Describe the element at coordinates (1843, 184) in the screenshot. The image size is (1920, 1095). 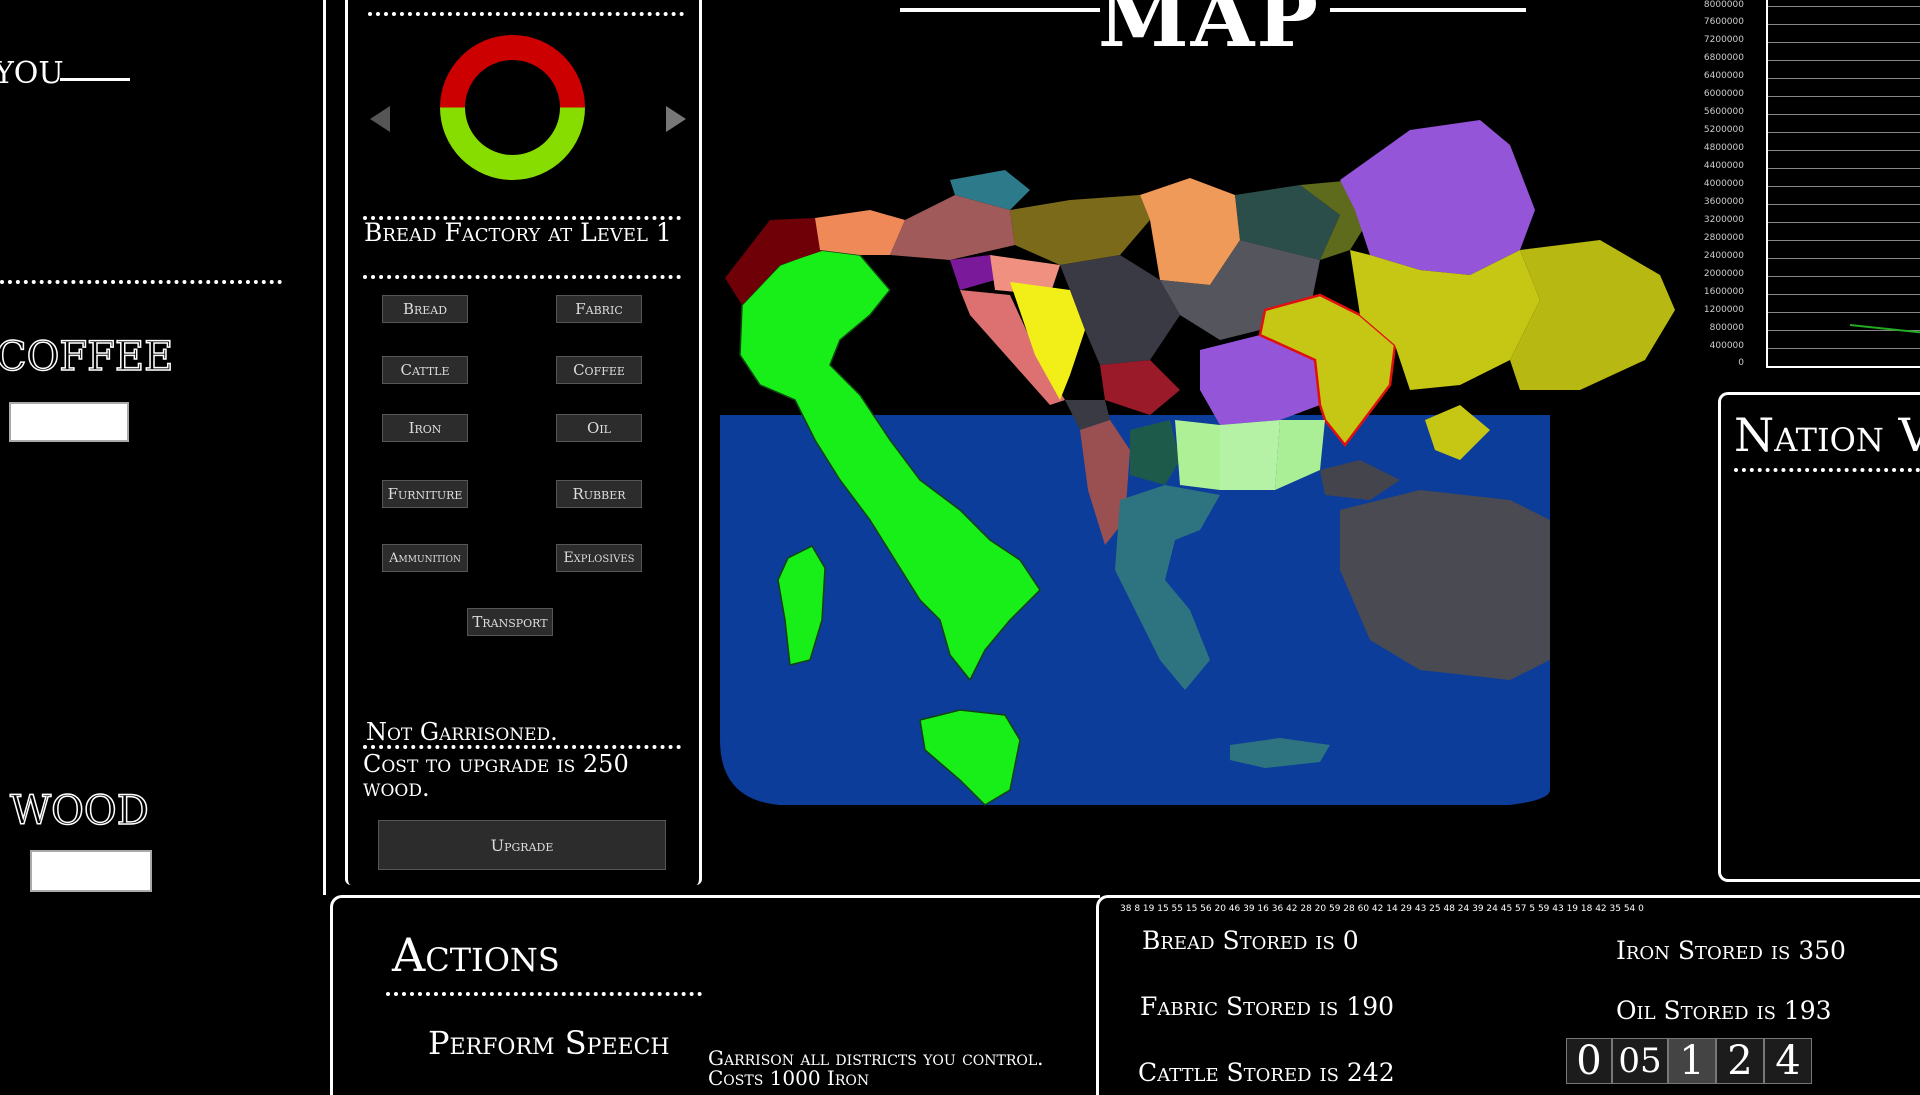
I see `graph-plot` at that location.